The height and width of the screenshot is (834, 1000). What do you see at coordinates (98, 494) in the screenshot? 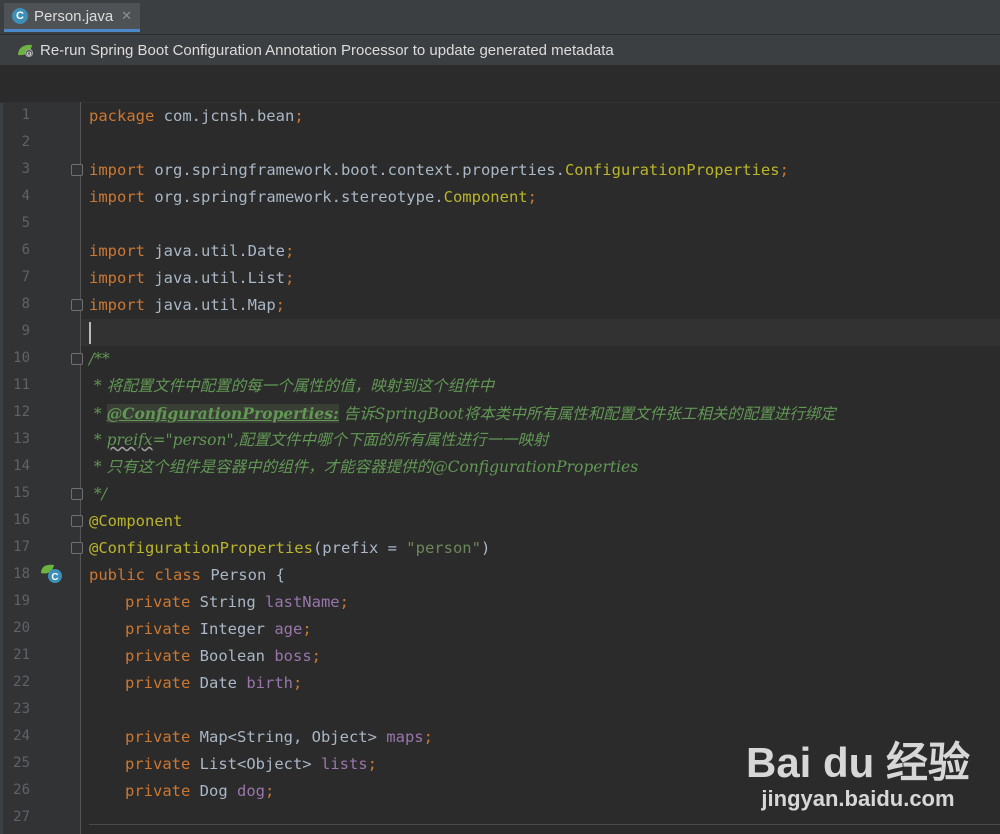
I see `comment: */` at bounding box center [98, 494].